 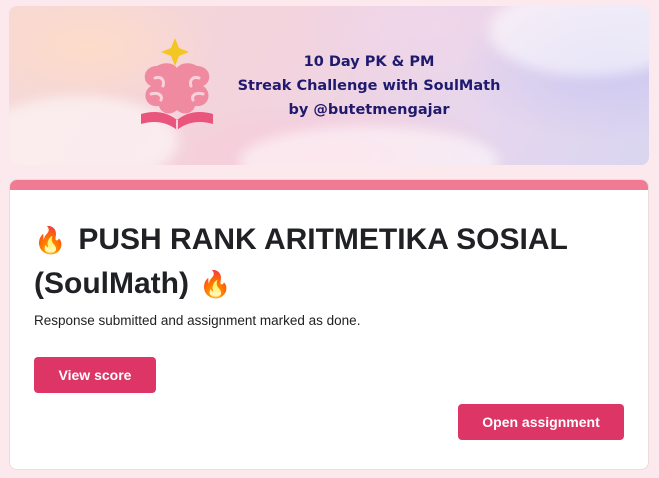 I want to click on open-assignment-button: Open assignment, so click(x=541, y=422).